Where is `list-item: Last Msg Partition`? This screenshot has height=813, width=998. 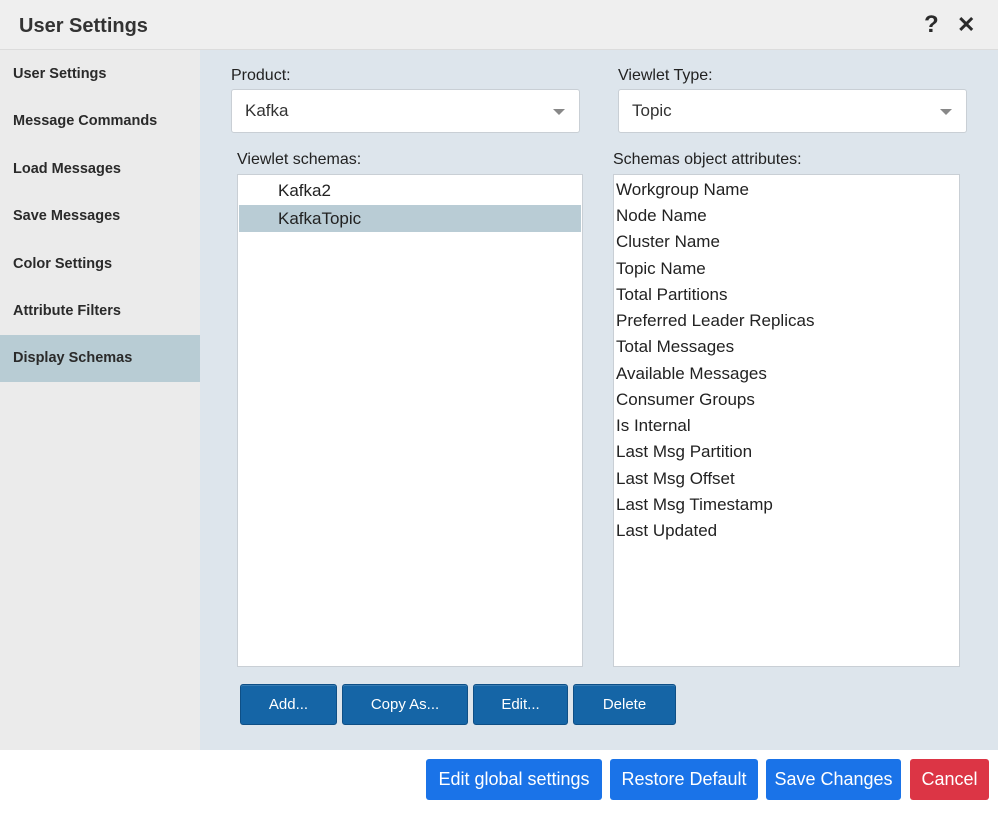
list-item: Last Msg Partition is located at coordinates (684, 452).